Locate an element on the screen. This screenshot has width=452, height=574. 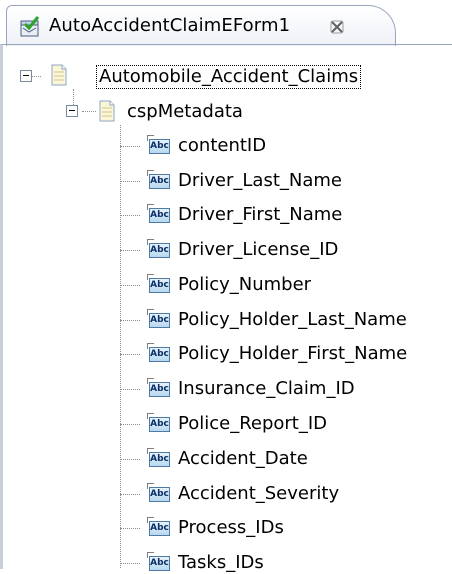
tab-autoaccidentclaimeform1: AutoAccidentClaimEForm1 is located at coordinates (201, 25).